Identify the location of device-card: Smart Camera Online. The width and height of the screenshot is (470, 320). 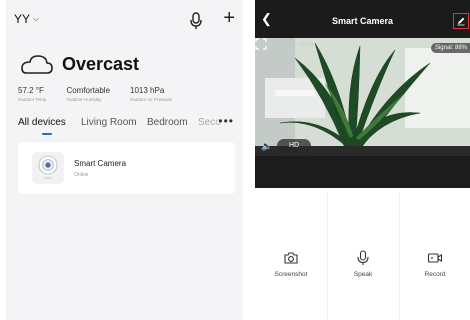
(126, 168).